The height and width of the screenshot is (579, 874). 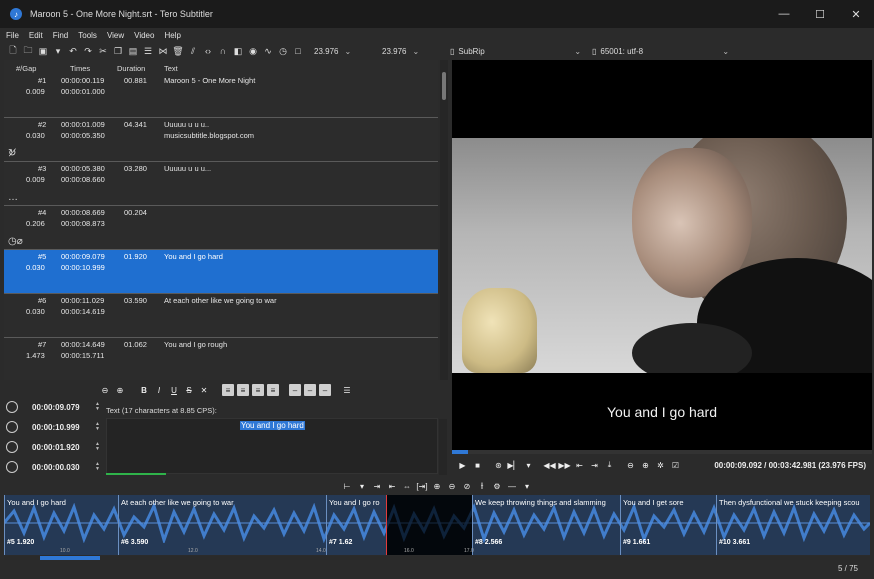 I want to click on contrast-icon: ◧, so click(x=238, y=51).